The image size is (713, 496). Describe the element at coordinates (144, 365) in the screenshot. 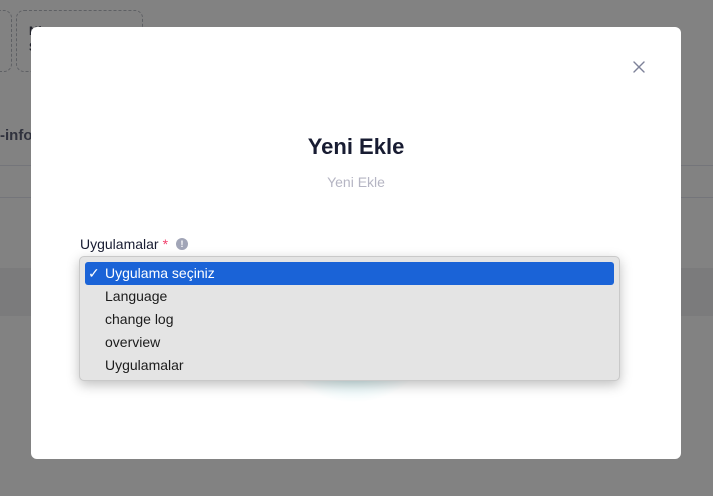

I see `option-label: Uygulamalar` at that location.